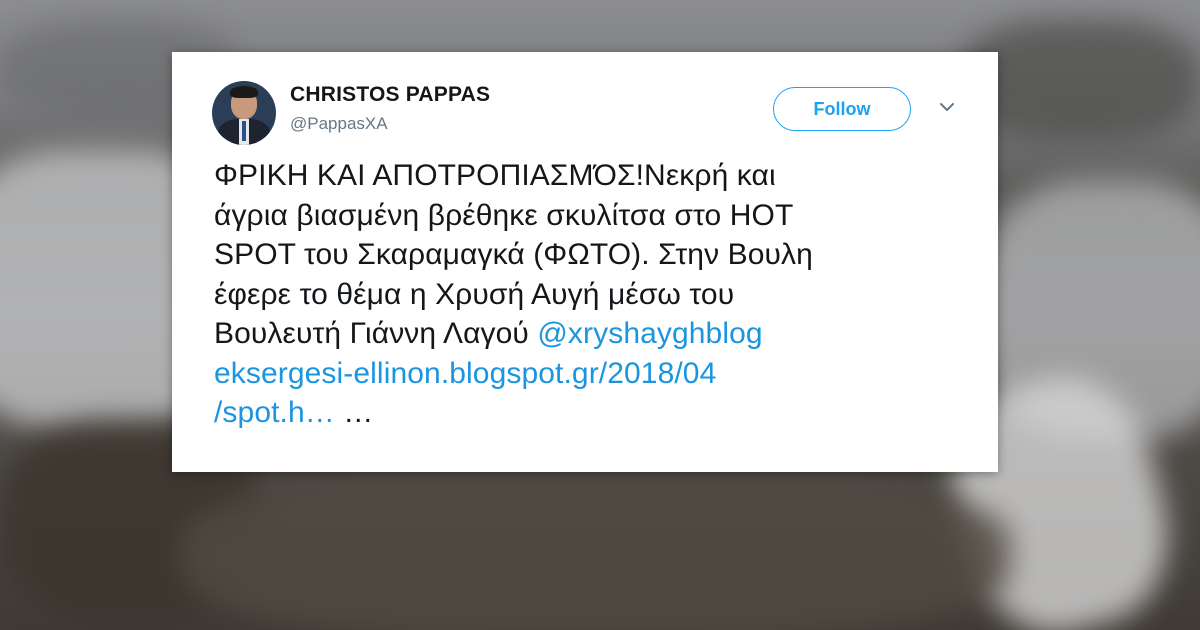 The width and height of the screenshot is (1200, 630). I want to click on author-handle: @PappasXA, so click(339, 124).